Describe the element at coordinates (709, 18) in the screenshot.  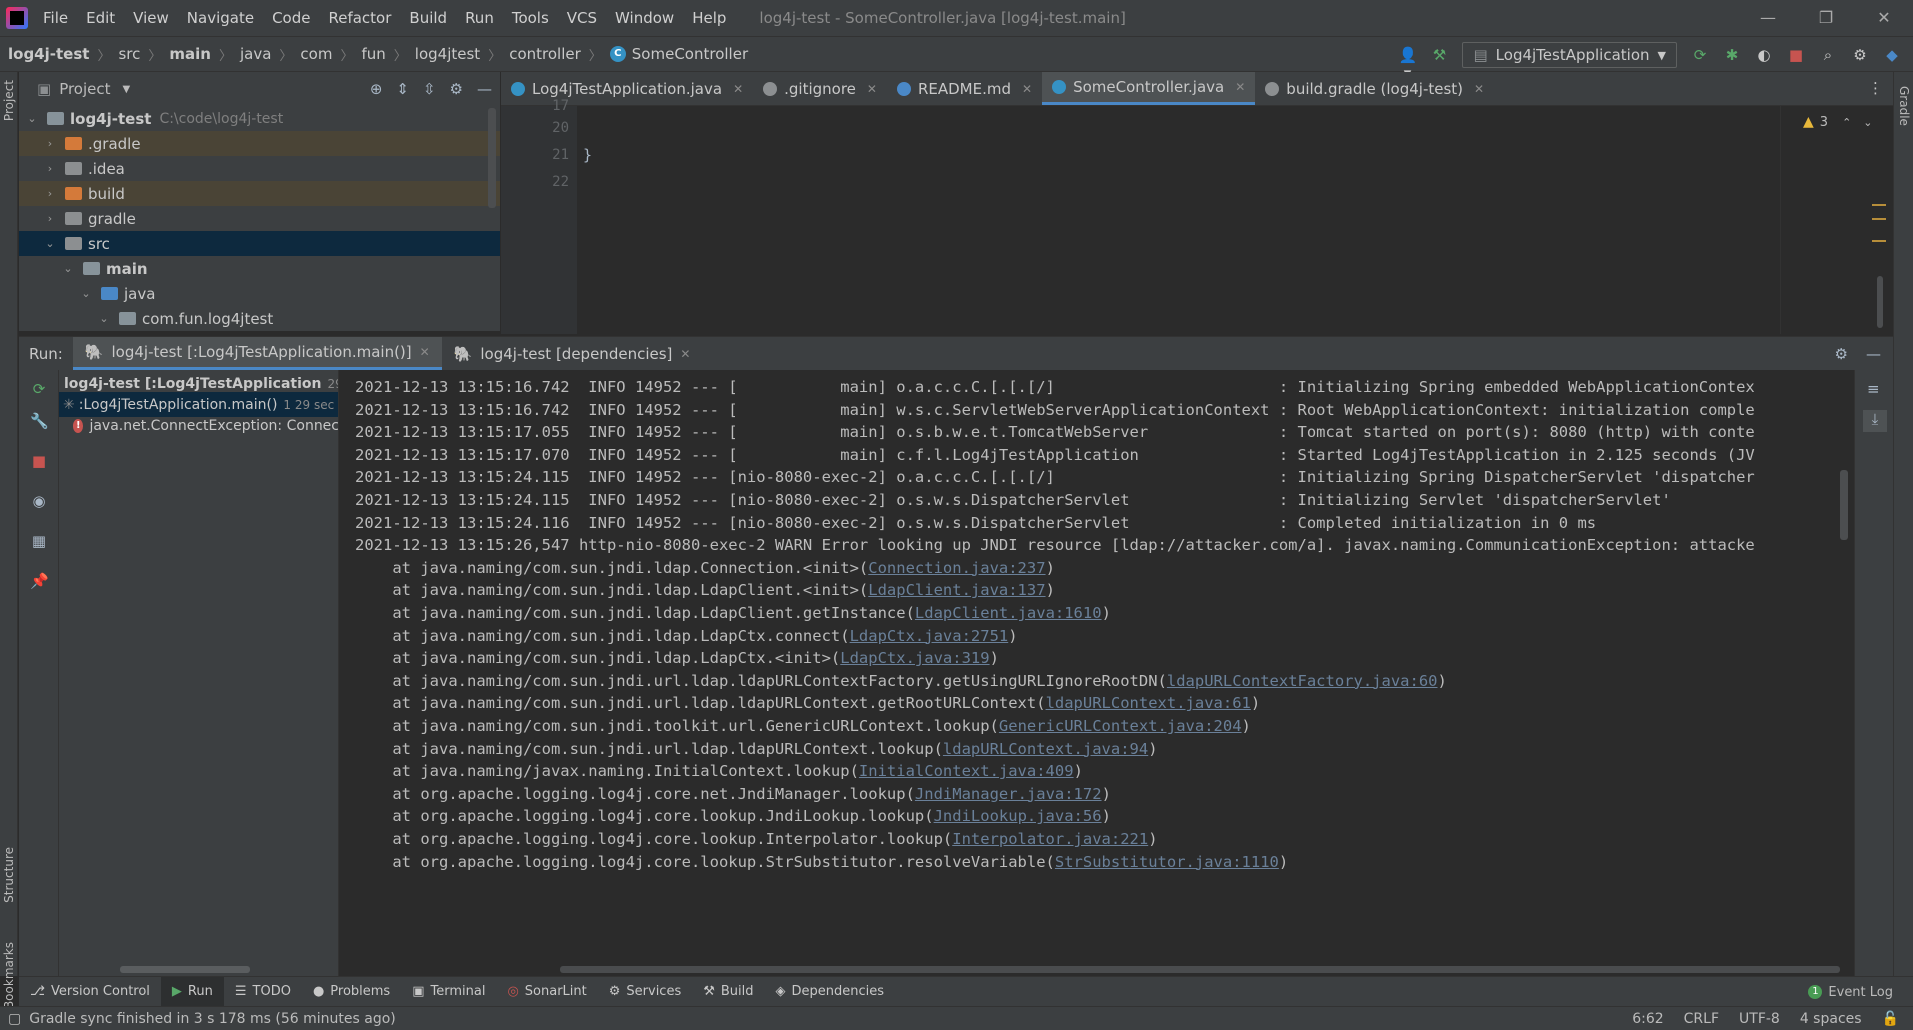
I see `menu-item: Help` at that location.